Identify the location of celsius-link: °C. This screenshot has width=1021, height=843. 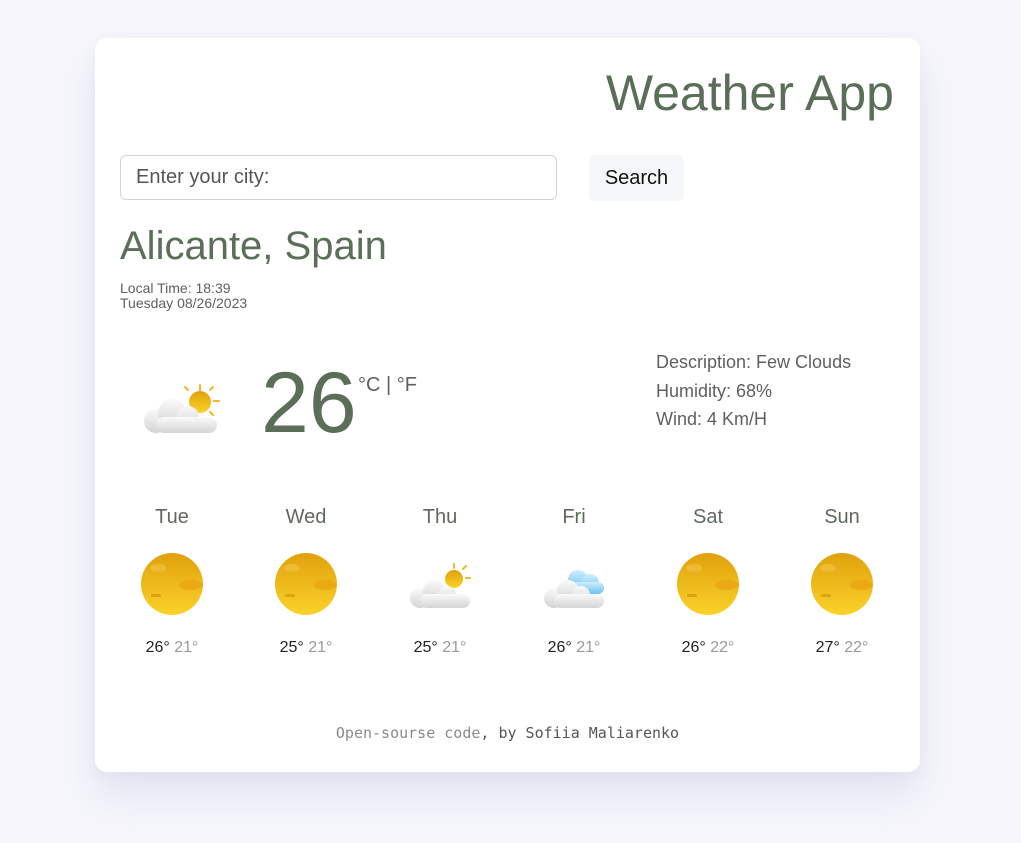
(369, 385).